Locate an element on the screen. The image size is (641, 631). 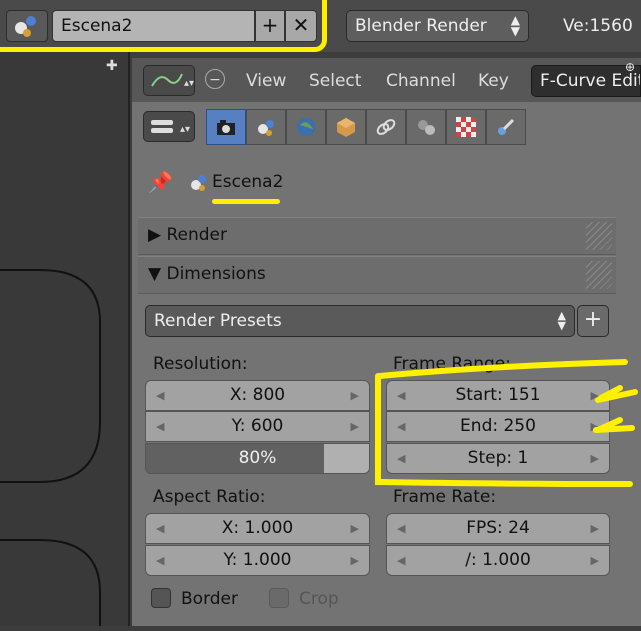
fps-value: FPS: 24 is located at coordinates (498, 528).